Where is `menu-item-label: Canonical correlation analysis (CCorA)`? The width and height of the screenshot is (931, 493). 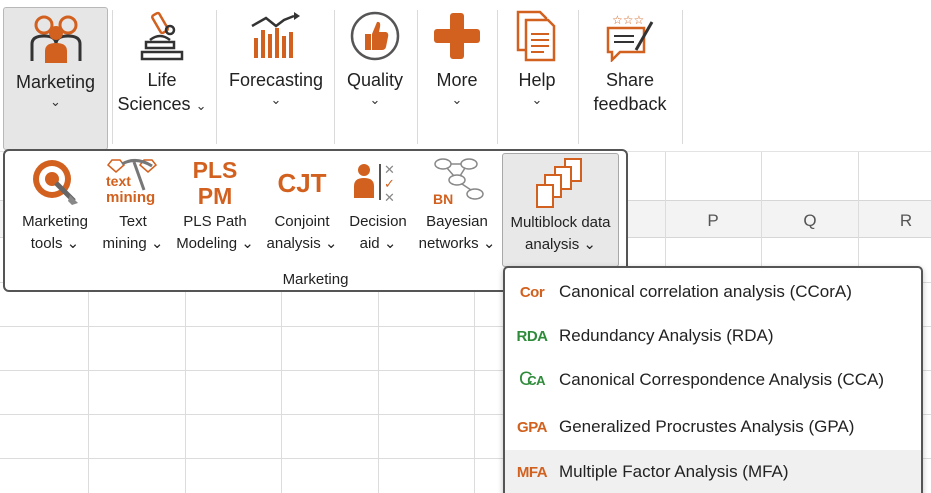 menu-item-label: Canonical correlation analysis (CCorA) is located at coordinates (705, 291).